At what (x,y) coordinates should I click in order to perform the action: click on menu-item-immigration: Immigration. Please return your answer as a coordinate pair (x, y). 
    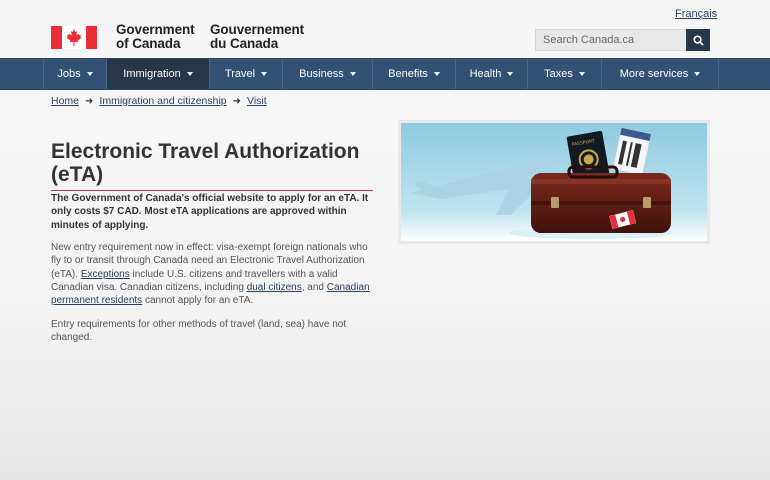
    Looking at the image, I should click on (158, 74).